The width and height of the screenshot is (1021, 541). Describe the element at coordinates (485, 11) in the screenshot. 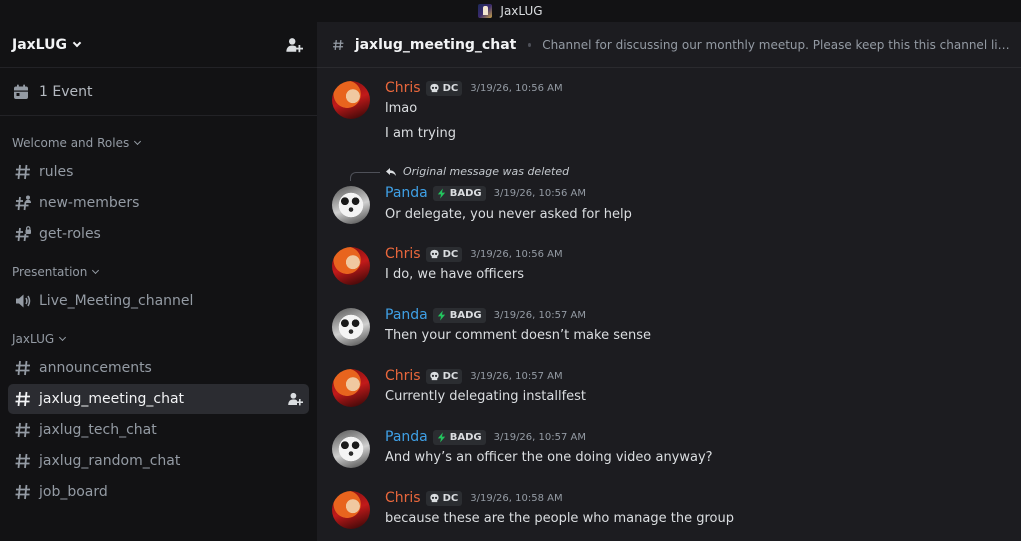

I see `app-icon` at that location.